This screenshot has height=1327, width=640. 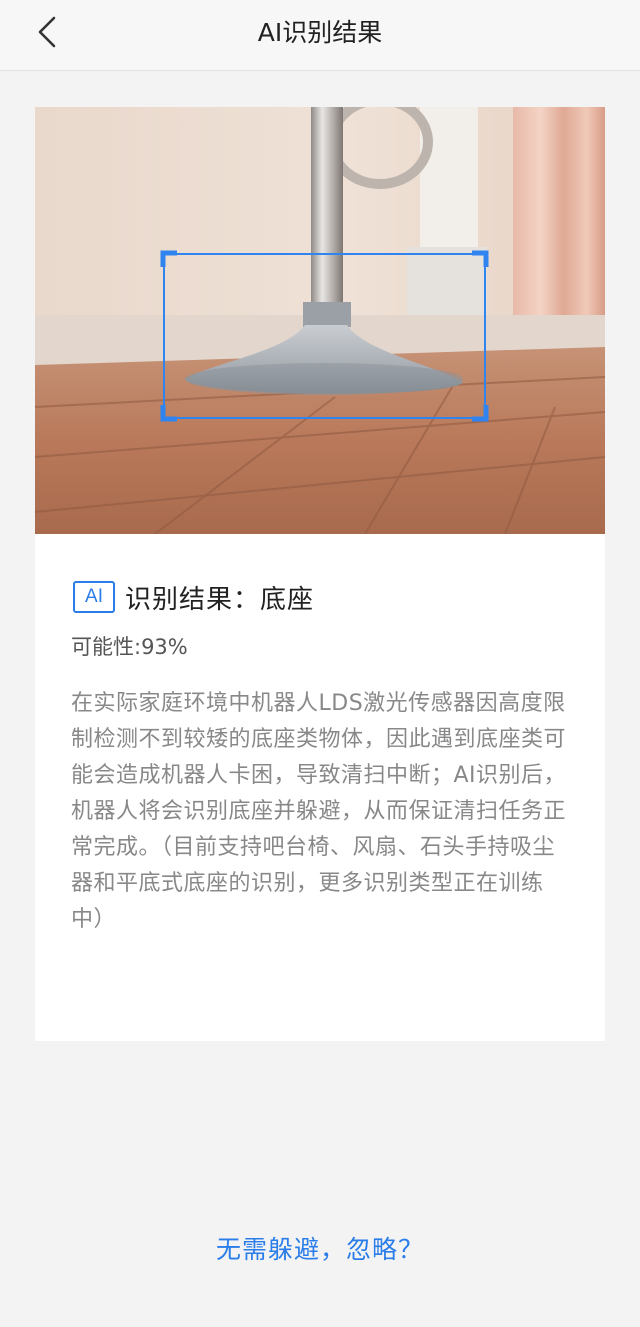 What do you see at coordinates (320, 32) in the screenshot?
I see `page-title: AI识别结果` at bounding box center [320, 32].